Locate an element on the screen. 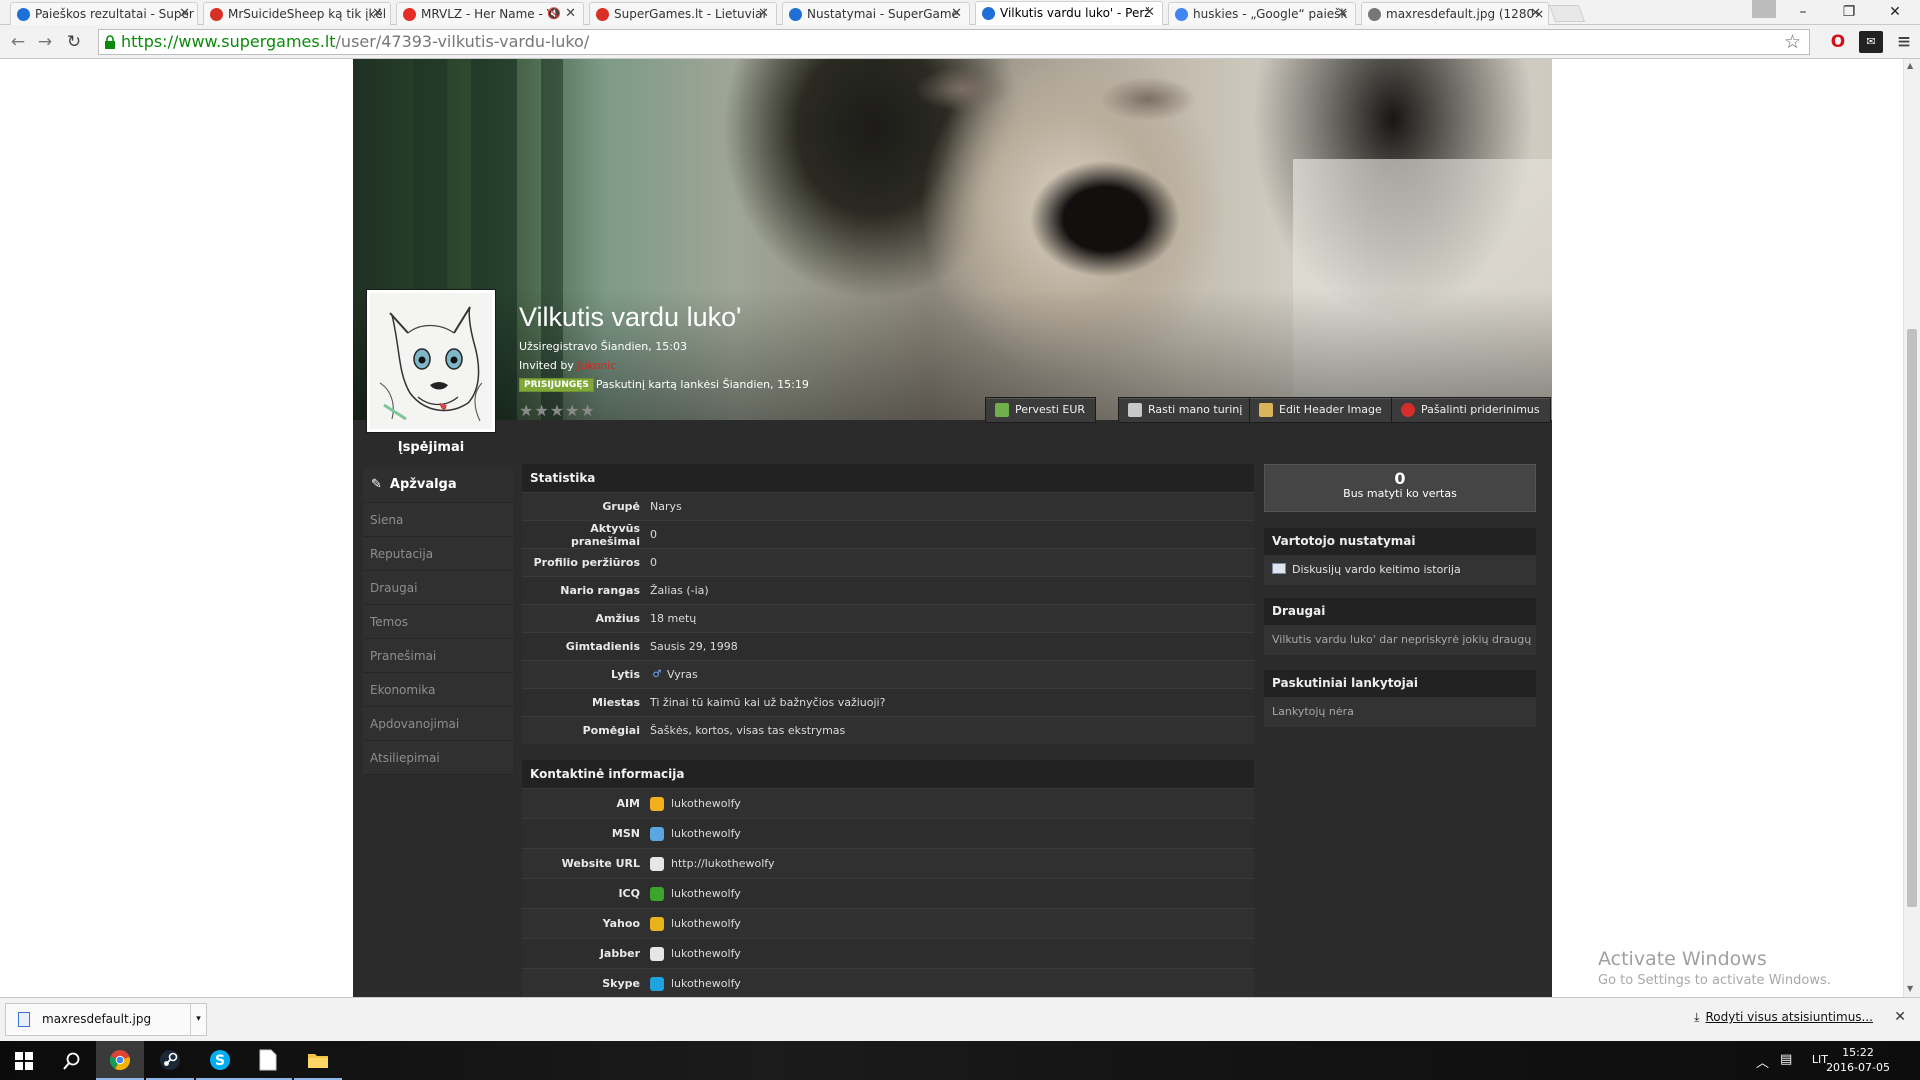 Image resolution: width=1920 pixels, height=1080 pixels. contact-value: http://lukothewolfy is located at coordinates (712, 863).